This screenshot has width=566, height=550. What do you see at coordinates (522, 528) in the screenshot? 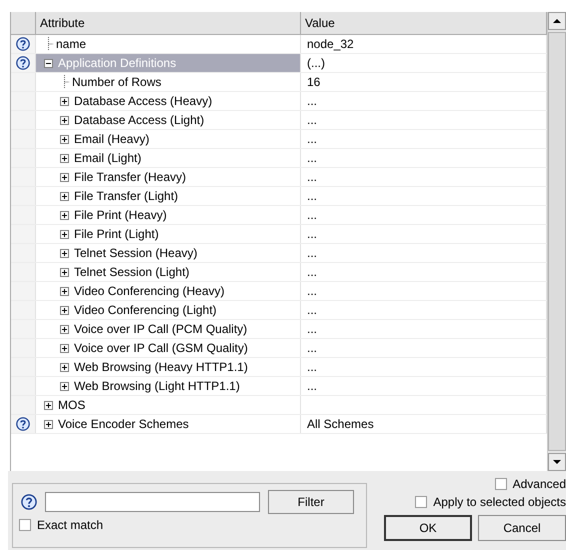
I see `cancel-button: Cancel` at bounding box center [522, 528].